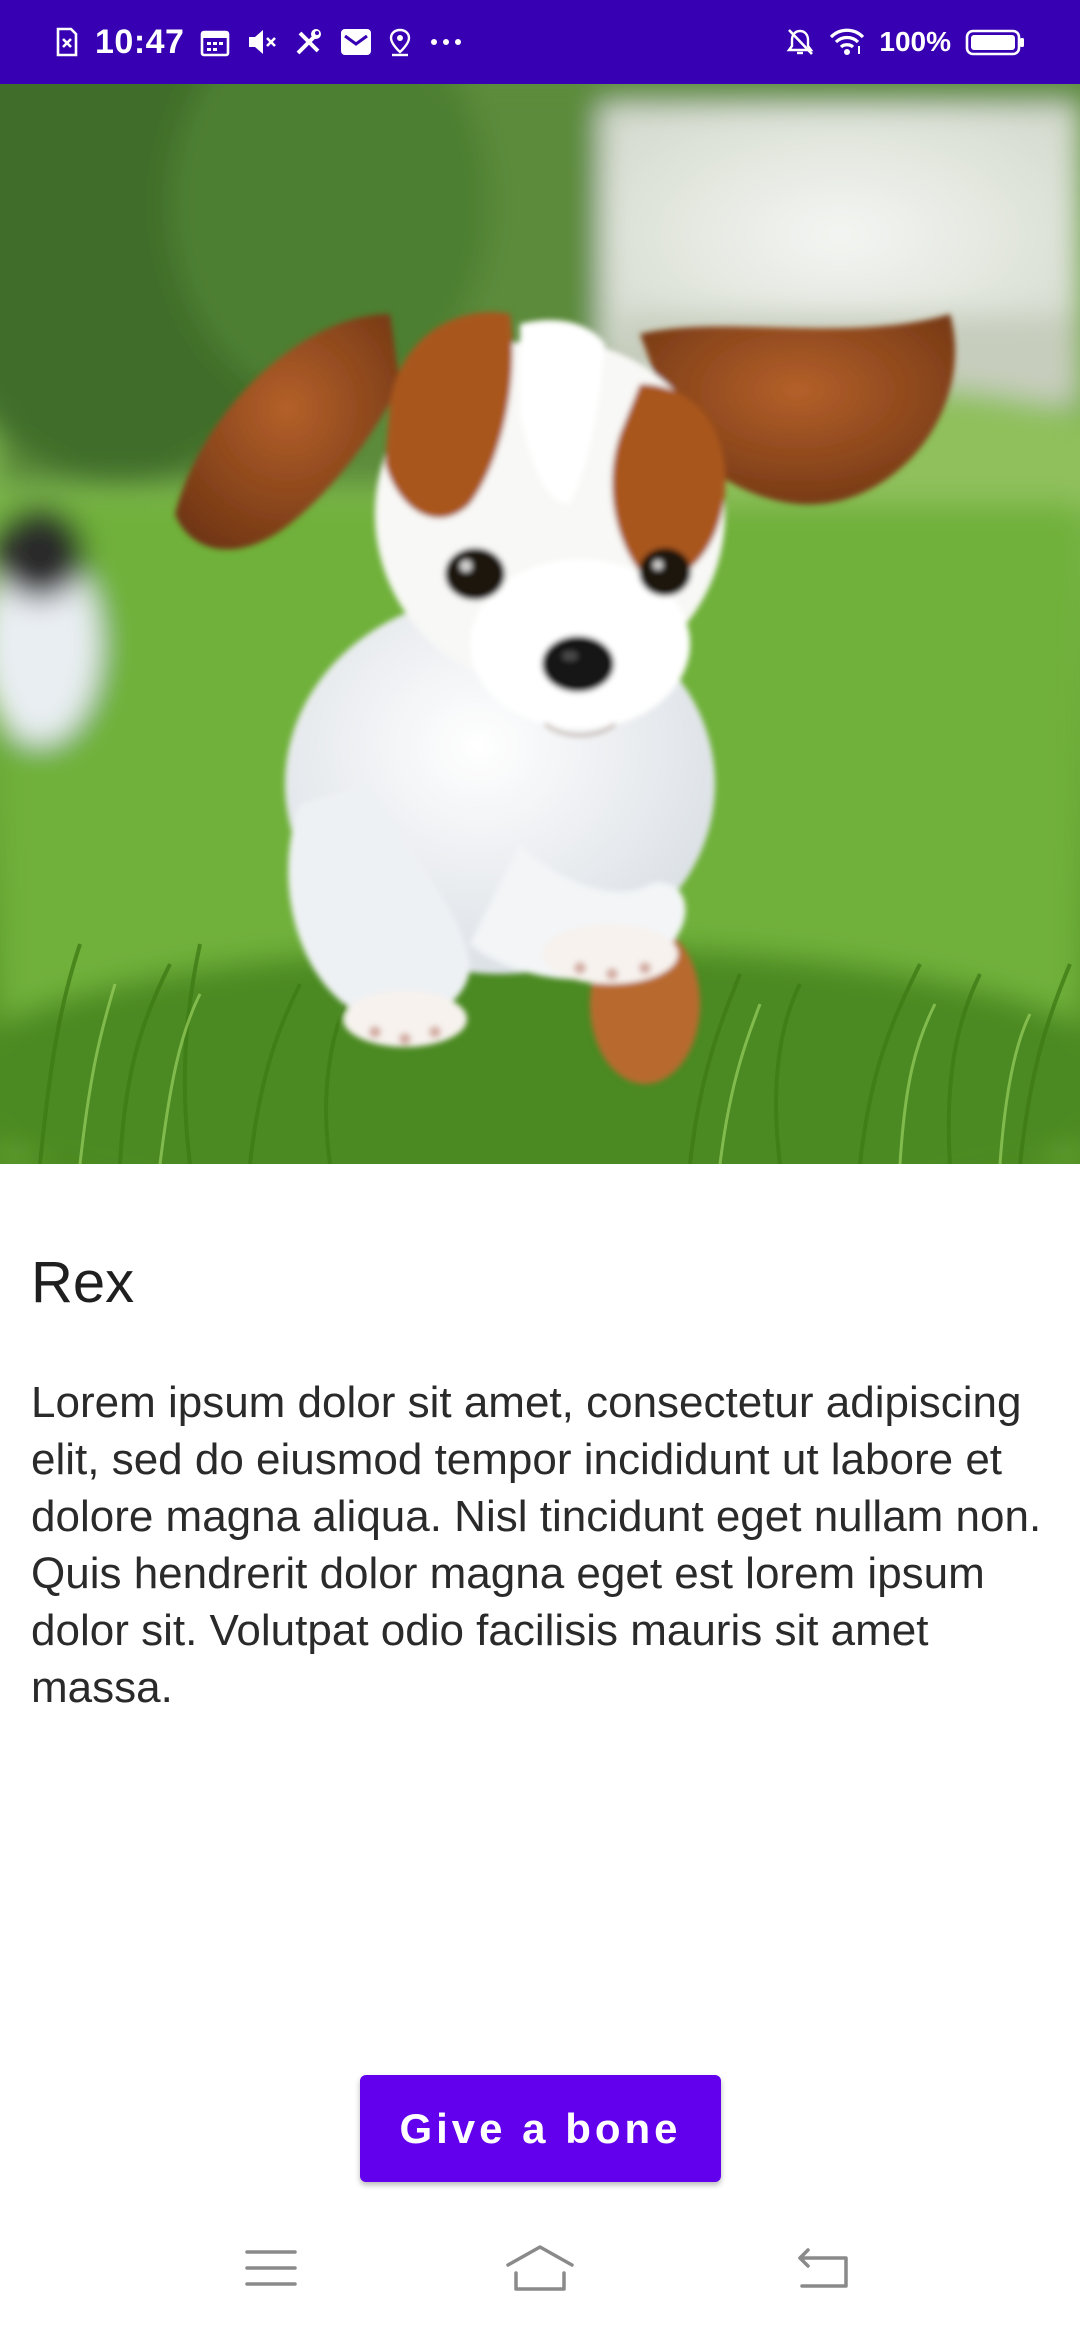 The width and height of the screenshot is (1080, 2340). I want to click on more-dots-icon, so click(446, 42).